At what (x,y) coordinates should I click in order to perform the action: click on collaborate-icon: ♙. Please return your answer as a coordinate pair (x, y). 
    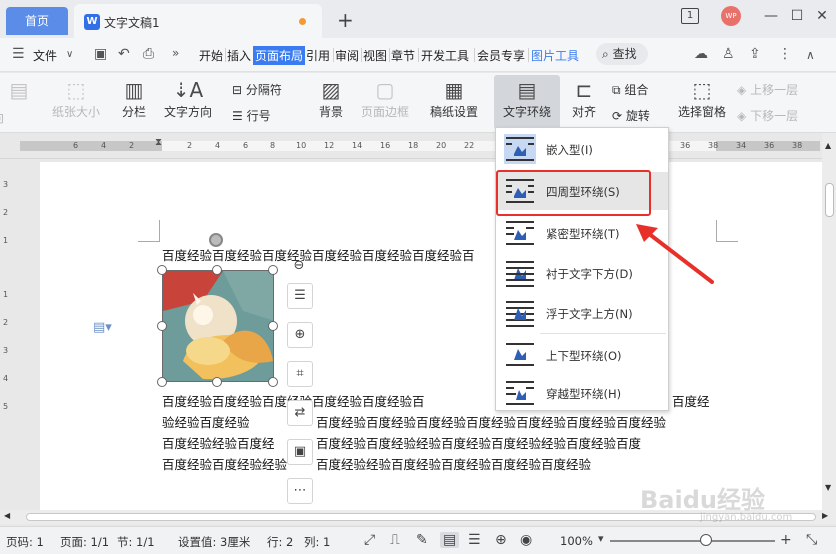
    Looking at the image, I should click on (728, 54).